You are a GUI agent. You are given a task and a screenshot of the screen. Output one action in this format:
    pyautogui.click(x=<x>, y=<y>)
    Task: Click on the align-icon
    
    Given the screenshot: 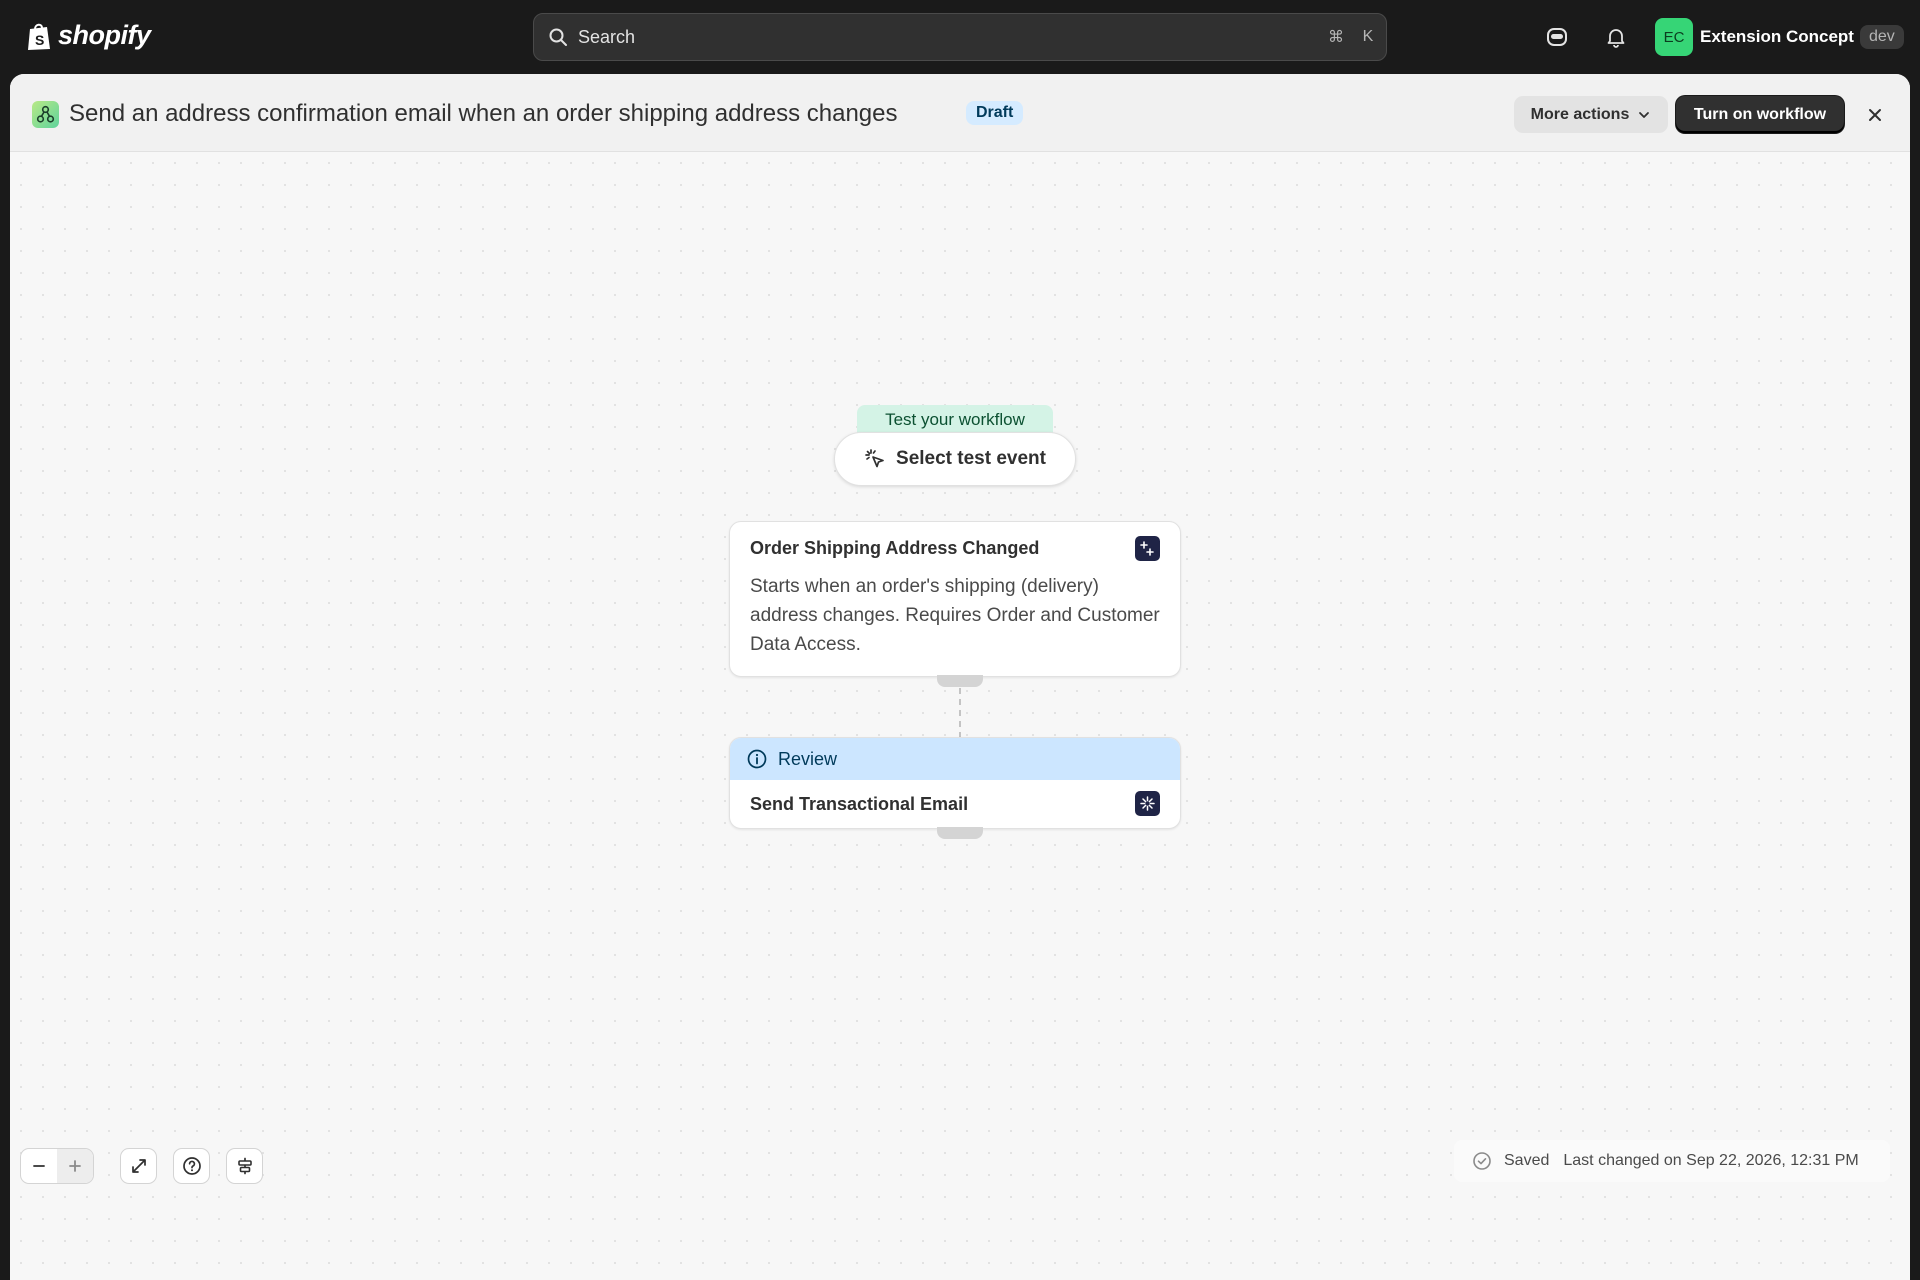 What is the action you would take?
    pyautogui.click(x=244, y=1166)
    